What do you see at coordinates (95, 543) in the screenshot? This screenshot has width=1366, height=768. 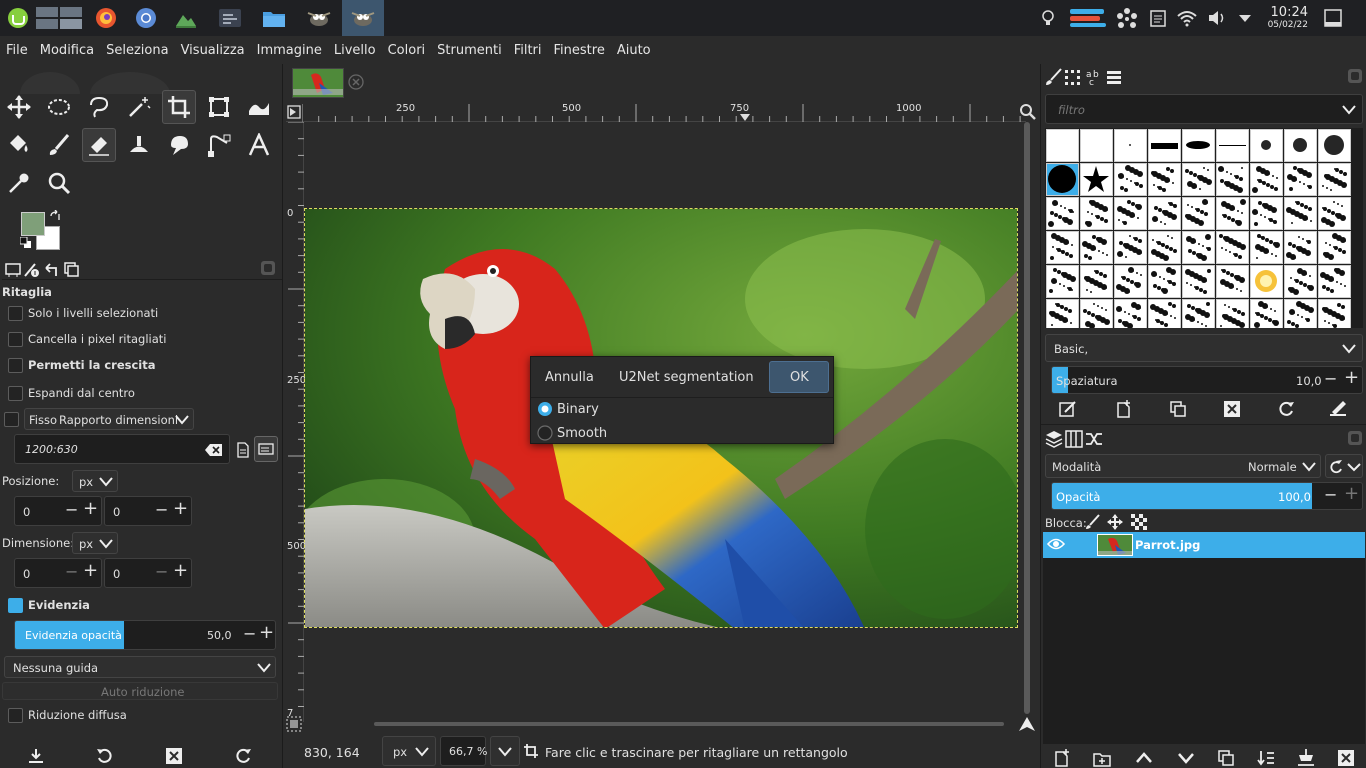 I see `size-unit-dropdown: px` at bounding box center [95, 543].